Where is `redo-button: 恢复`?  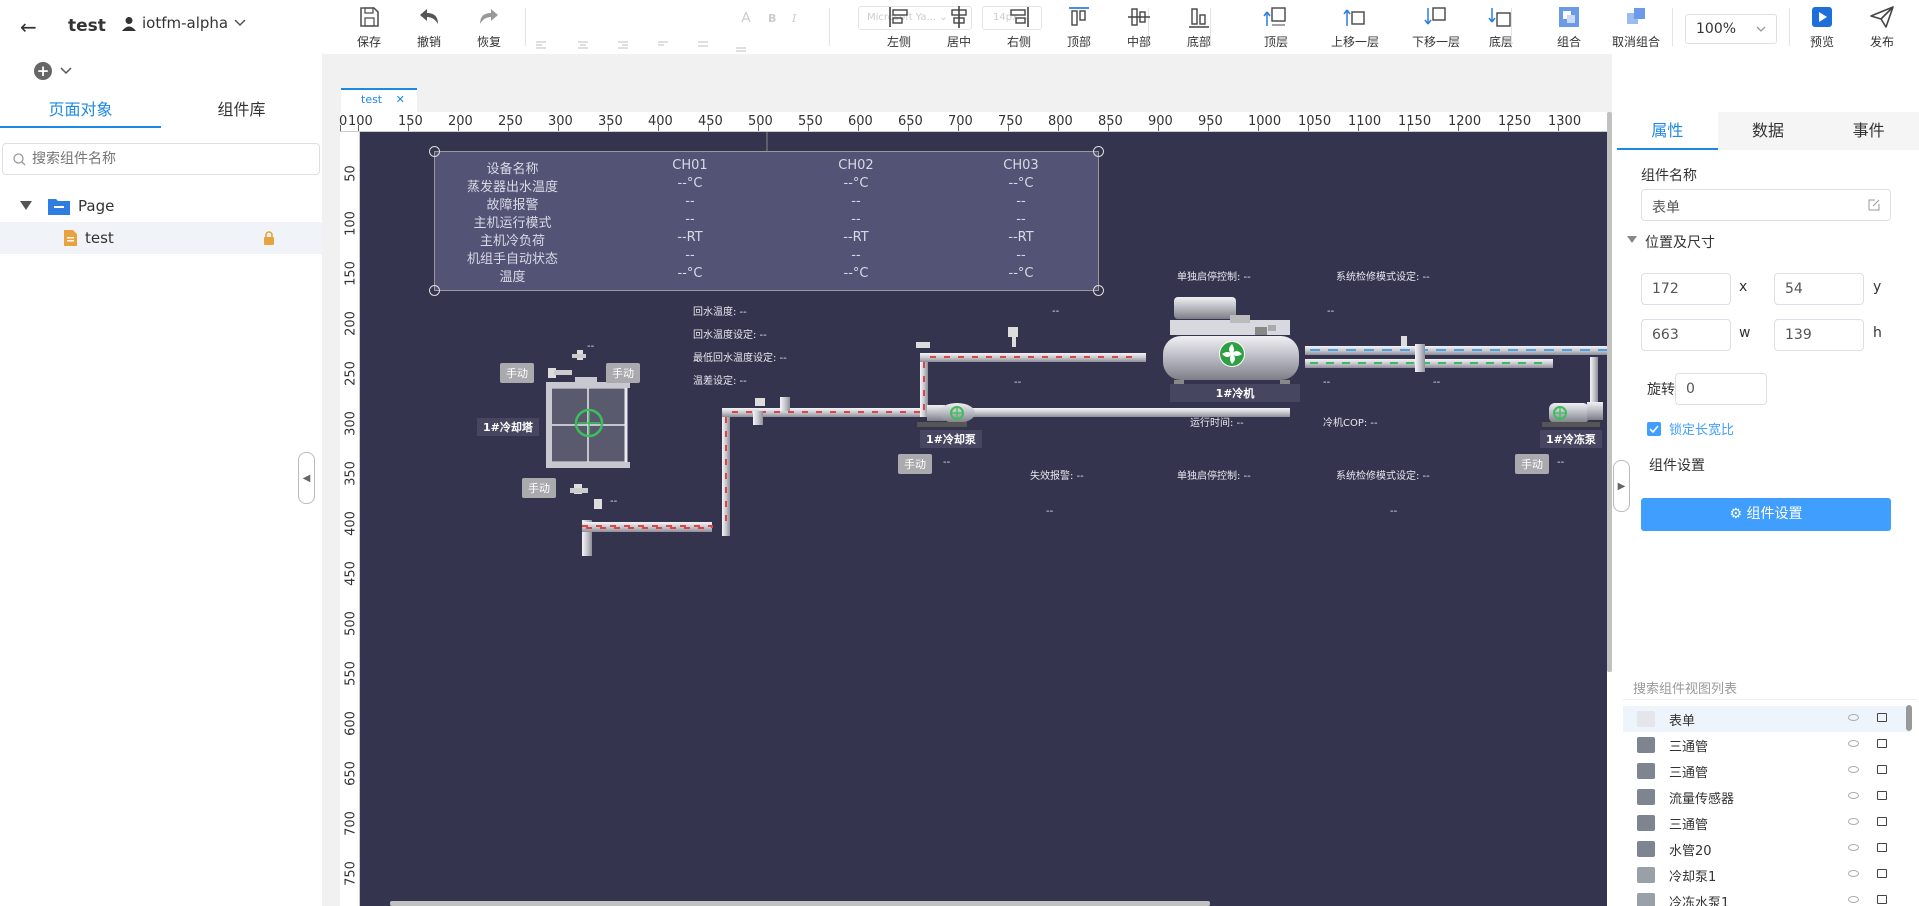 redo-button: 恢复 is located at coordinates (489, 27).